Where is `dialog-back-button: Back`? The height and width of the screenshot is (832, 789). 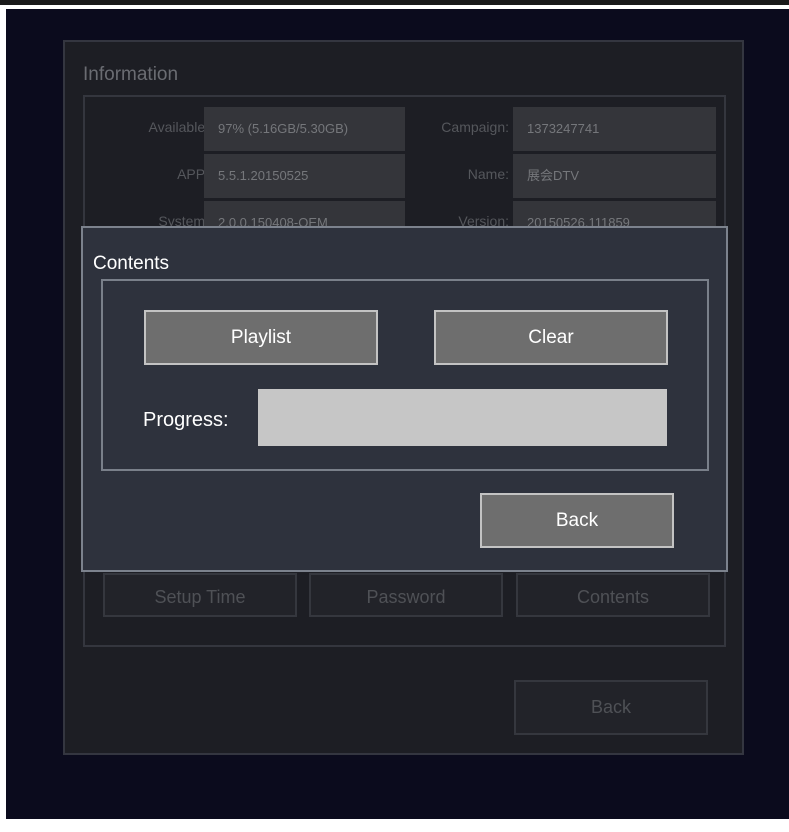 dialog-back-button: Back is located at coordinates (577, 520).